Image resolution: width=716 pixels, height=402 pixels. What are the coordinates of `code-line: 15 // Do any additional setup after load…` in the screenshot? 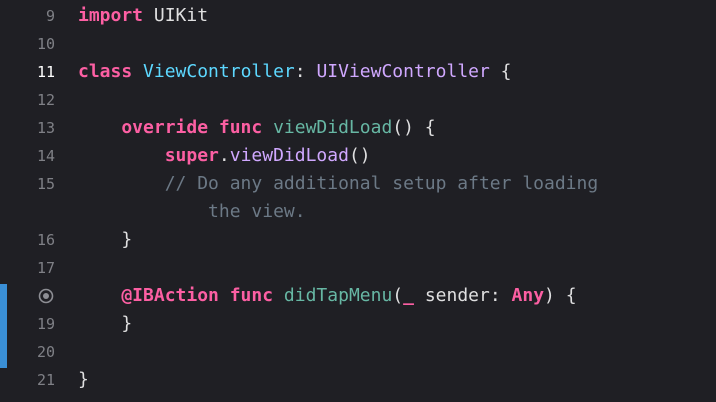 It's located at (358, 184).